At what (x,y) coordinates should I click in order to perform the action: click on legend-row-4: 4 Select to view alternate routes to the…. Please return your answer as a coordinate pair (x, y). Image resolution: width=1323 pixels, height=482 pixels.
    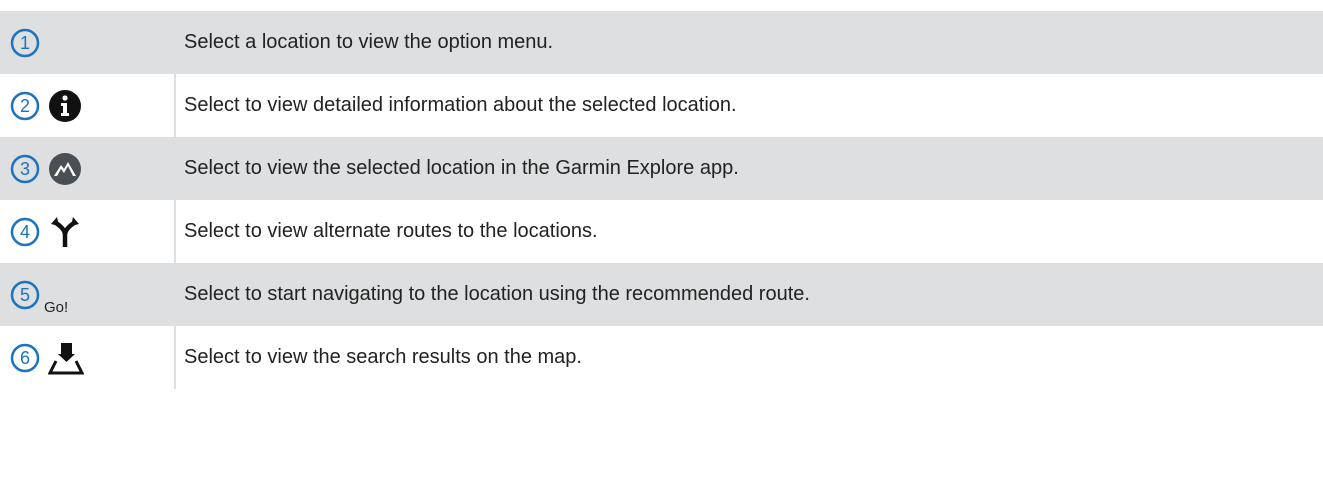
    Looking at the image, I should click on (661, 231).